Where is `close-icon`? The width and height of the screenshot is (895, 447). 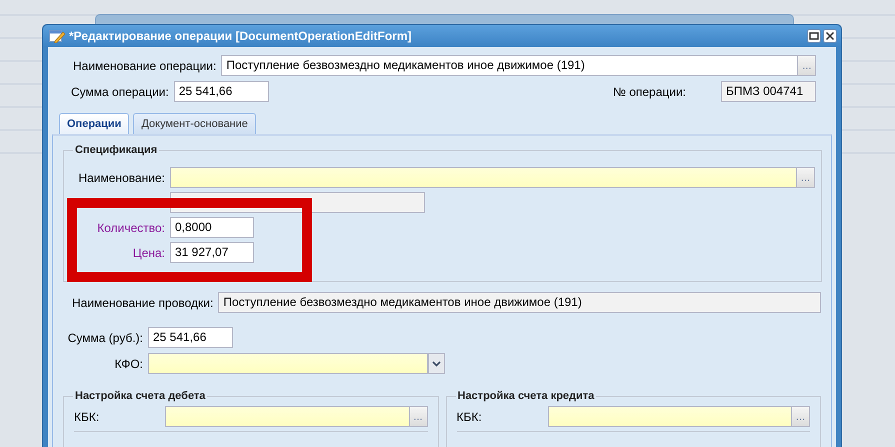 close-icon is located at coordinates (830, 36).